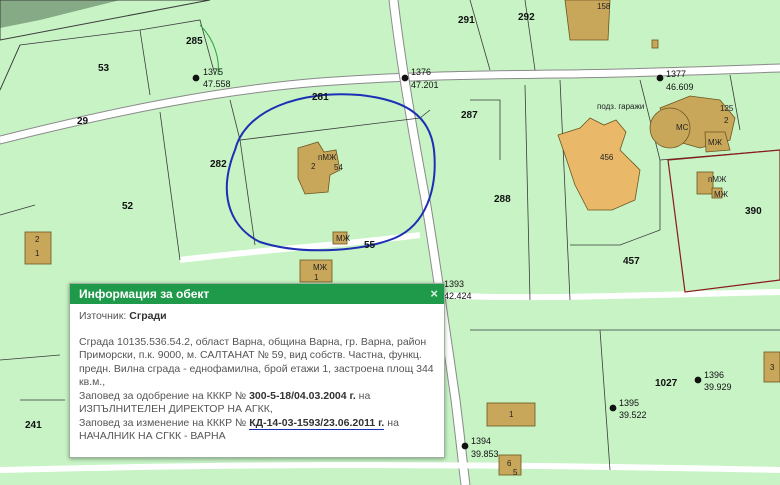 This screenshot has width=780, height=485. Describe the element at coordinates (213, 72) in the screenshot. I see `point-id: 1375` at that location.